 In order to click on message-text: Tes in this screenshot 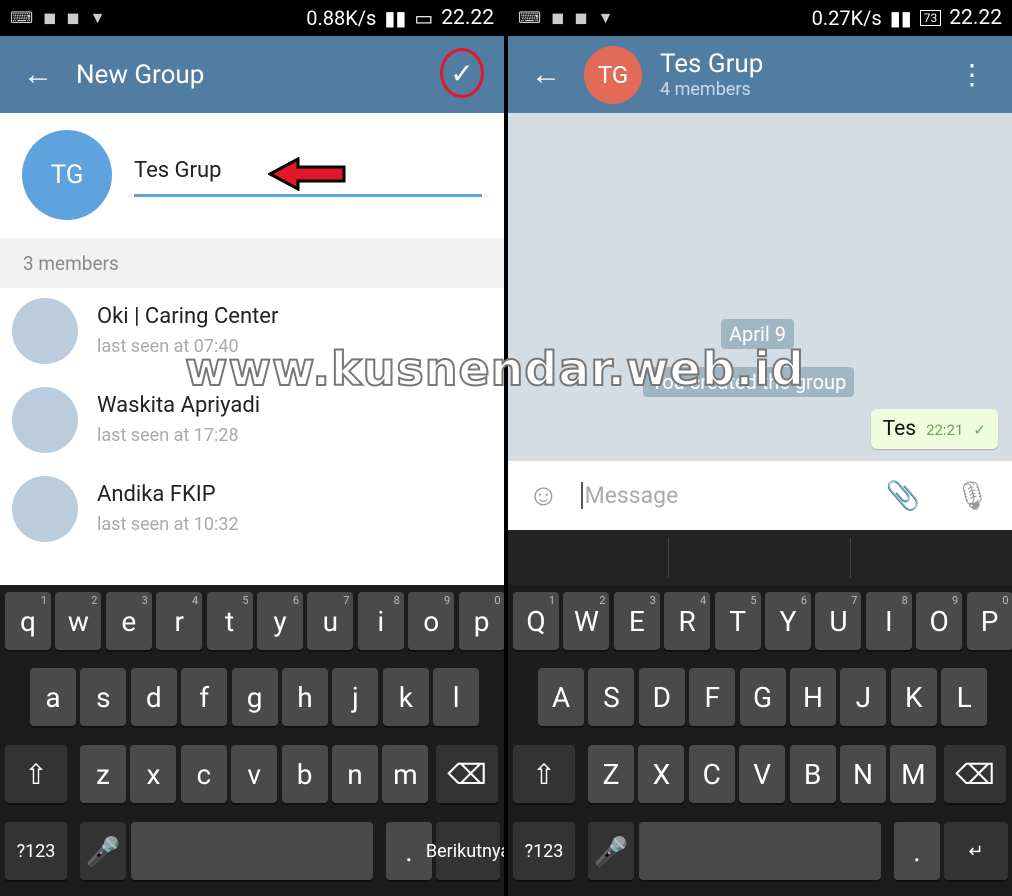, I will do `click(899, 429)`.